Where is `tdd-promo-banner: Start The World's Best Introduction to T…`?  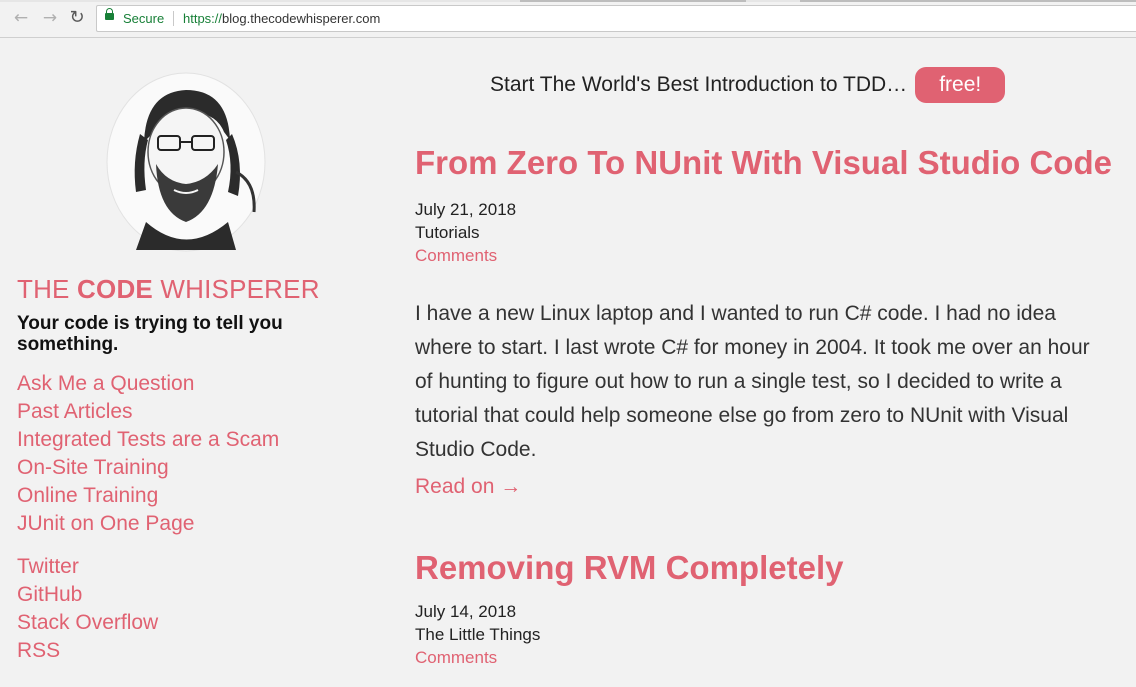
tdd-promo-banner: Start The World's Best Introduction to T… is located at coordinates (748, 84).